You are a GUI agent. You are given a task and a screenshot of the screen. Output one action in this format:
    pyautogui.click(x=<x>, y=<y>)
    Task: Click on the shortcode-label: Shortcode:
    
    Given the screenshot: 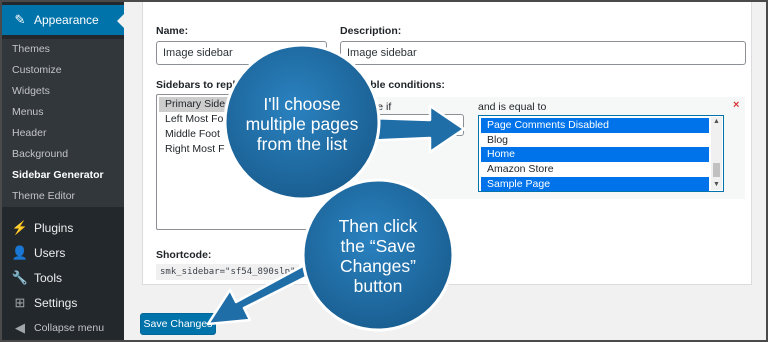 What is the action you would take?
    pyautogui.click(x=184, y=255)
    